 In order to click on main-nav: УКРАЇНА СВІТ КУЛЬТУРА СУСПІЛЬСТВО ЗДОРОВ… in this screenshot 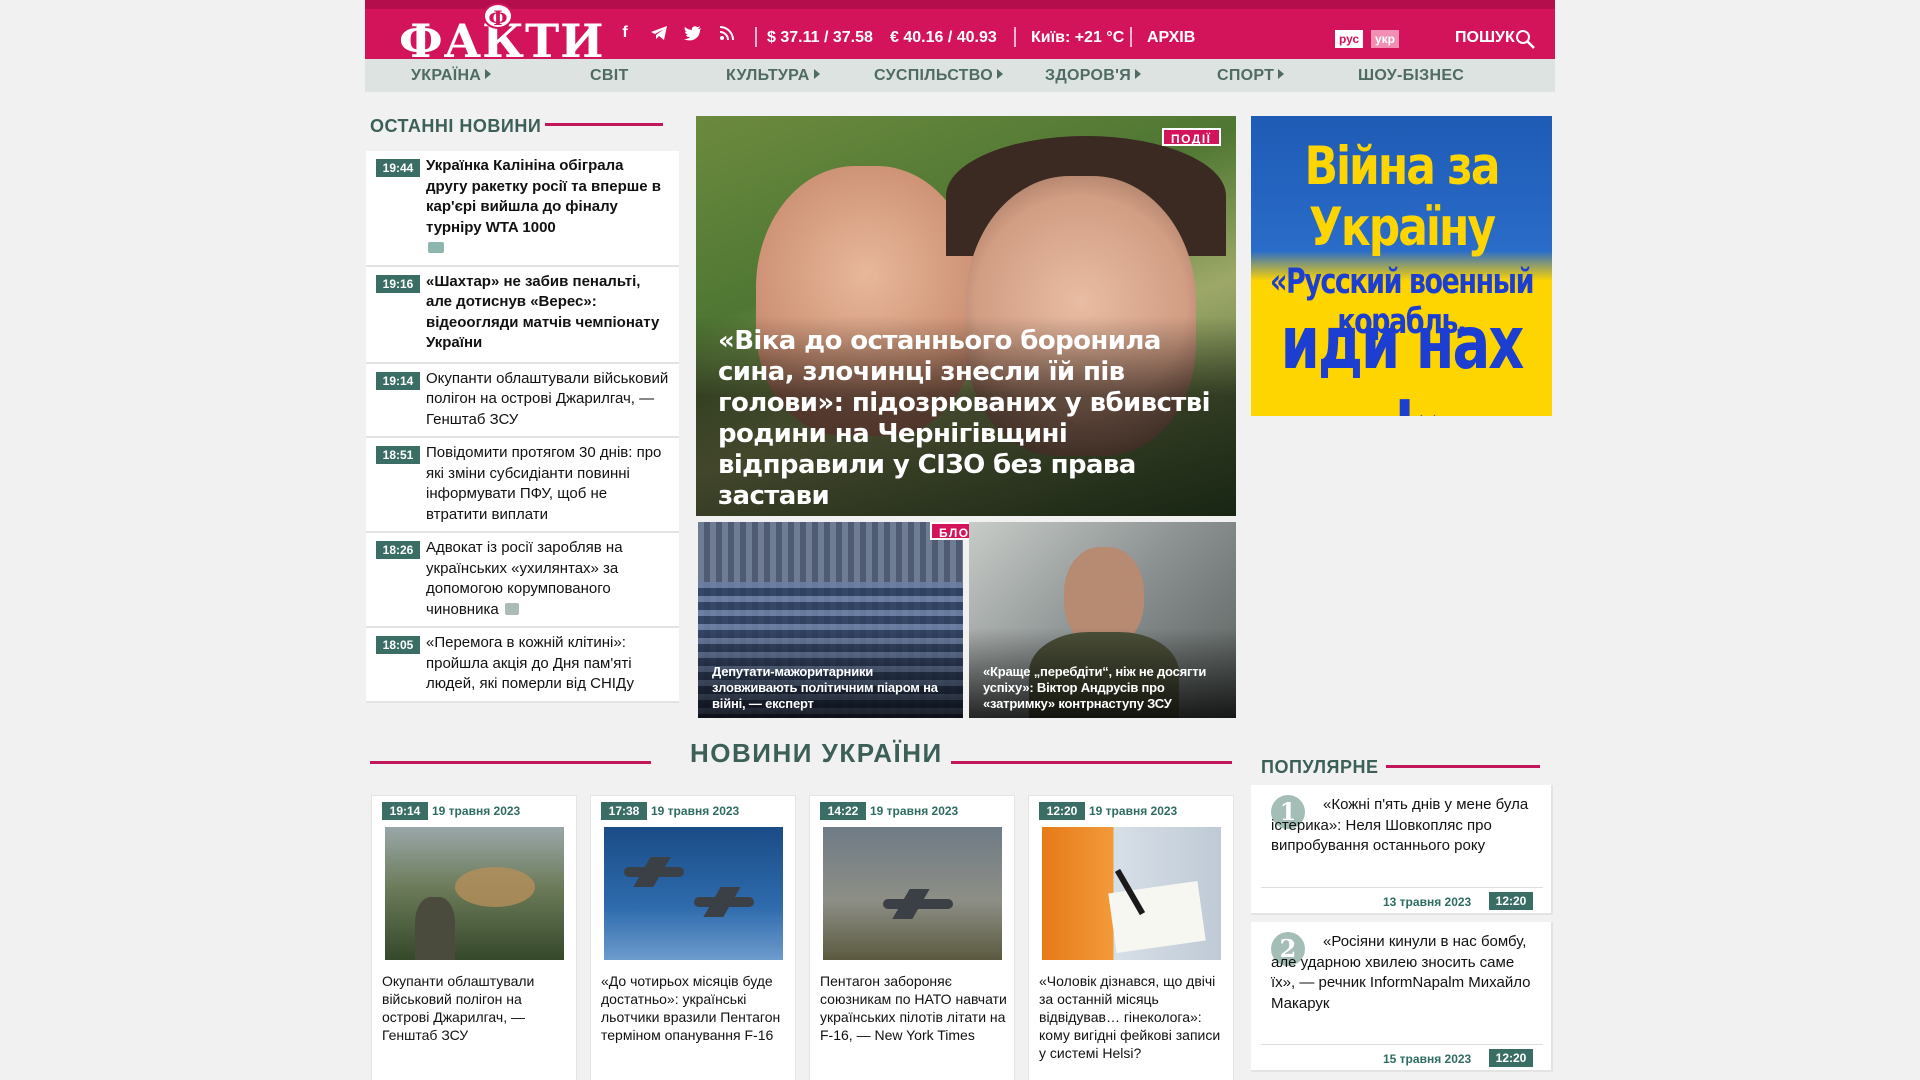, I will do `click(960, 75)`.